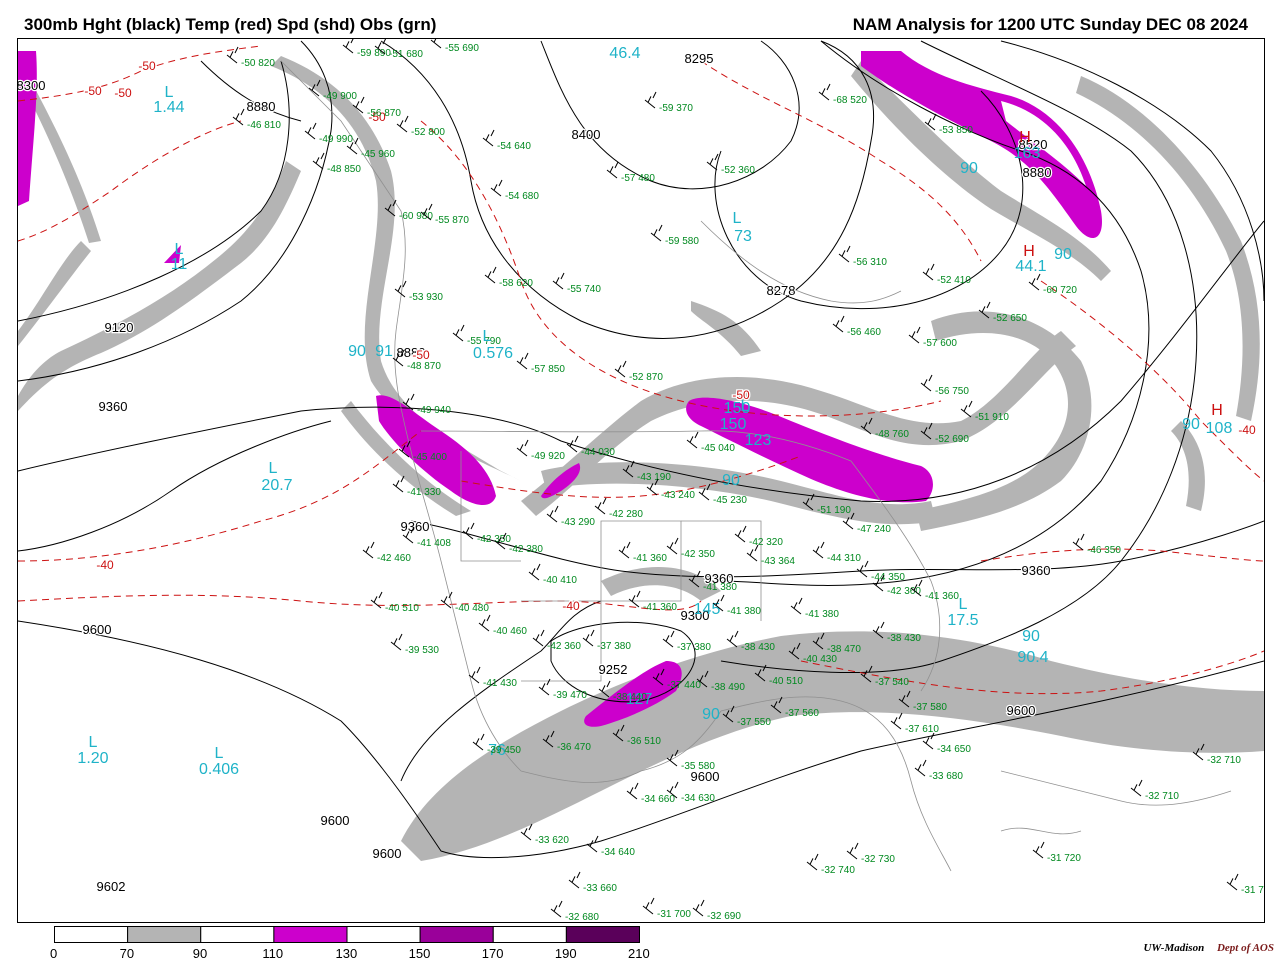 The height and width of the screenshot is (961, 1280). Describe the element at coordinates (892, 434) in the screenshot. I see `observation-label: -48 760` at that location.